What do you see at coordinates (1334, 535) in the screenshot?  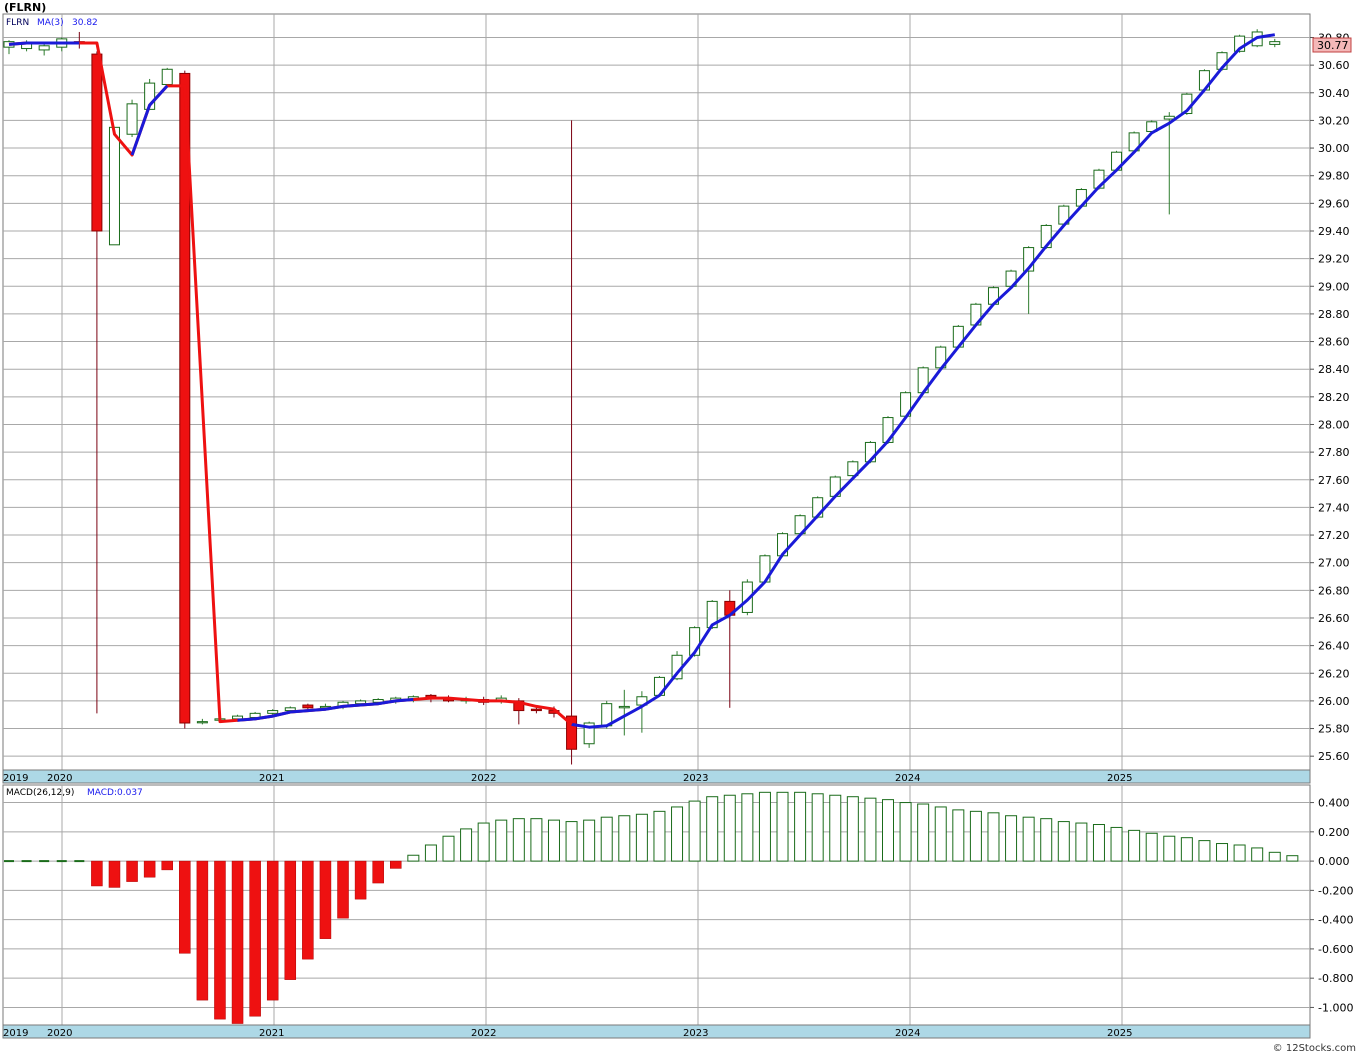 I see `price-tick-label: 27.20` at bounding box center [1334, 535].